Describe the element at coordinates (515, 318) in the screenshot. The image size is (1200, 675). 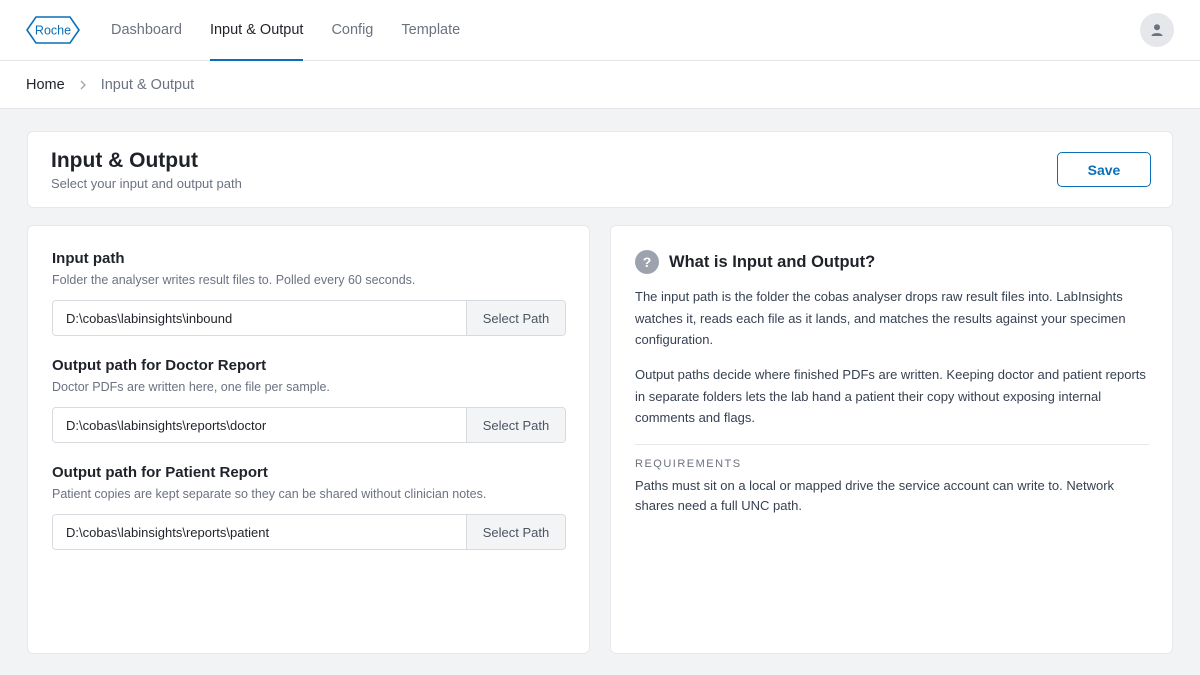
I see `select-input-path-button: Select Path` at that location.